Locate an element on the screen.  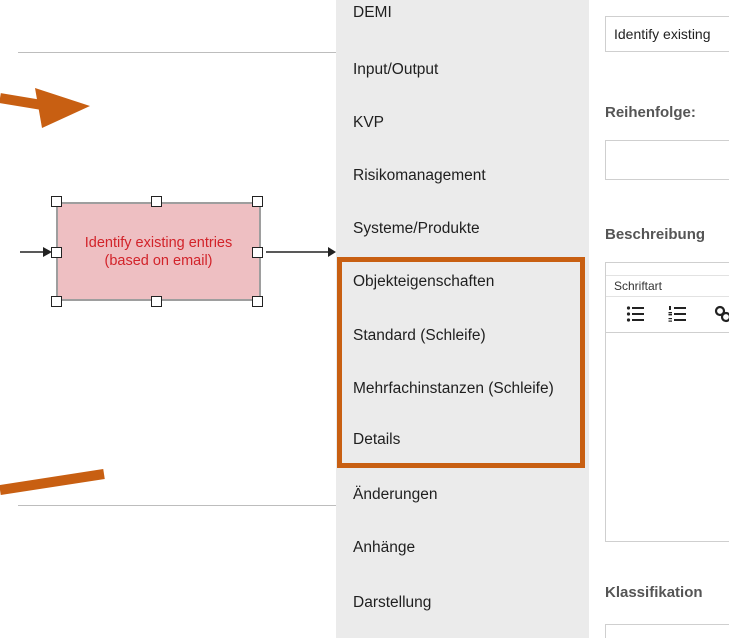
resize-handle-s is located at coordinates (156, 301).